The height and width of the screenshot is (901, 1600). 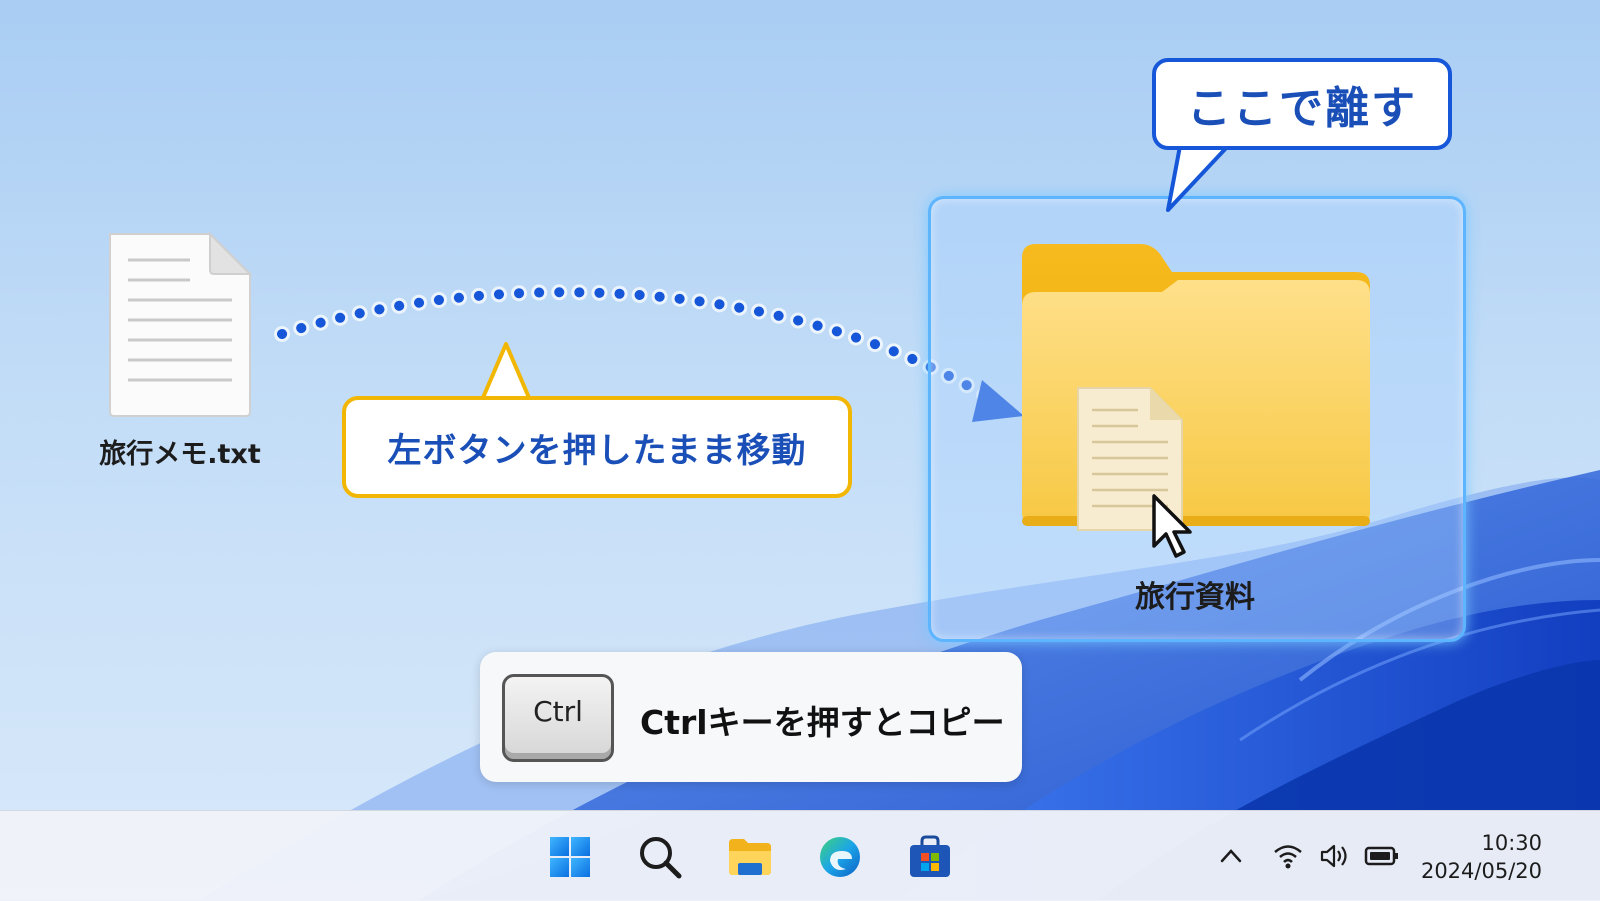 What do you see at coordinates (1288, 856) in the screenshot?
I see `wifi-icon` at bounding box center [1288, 856].